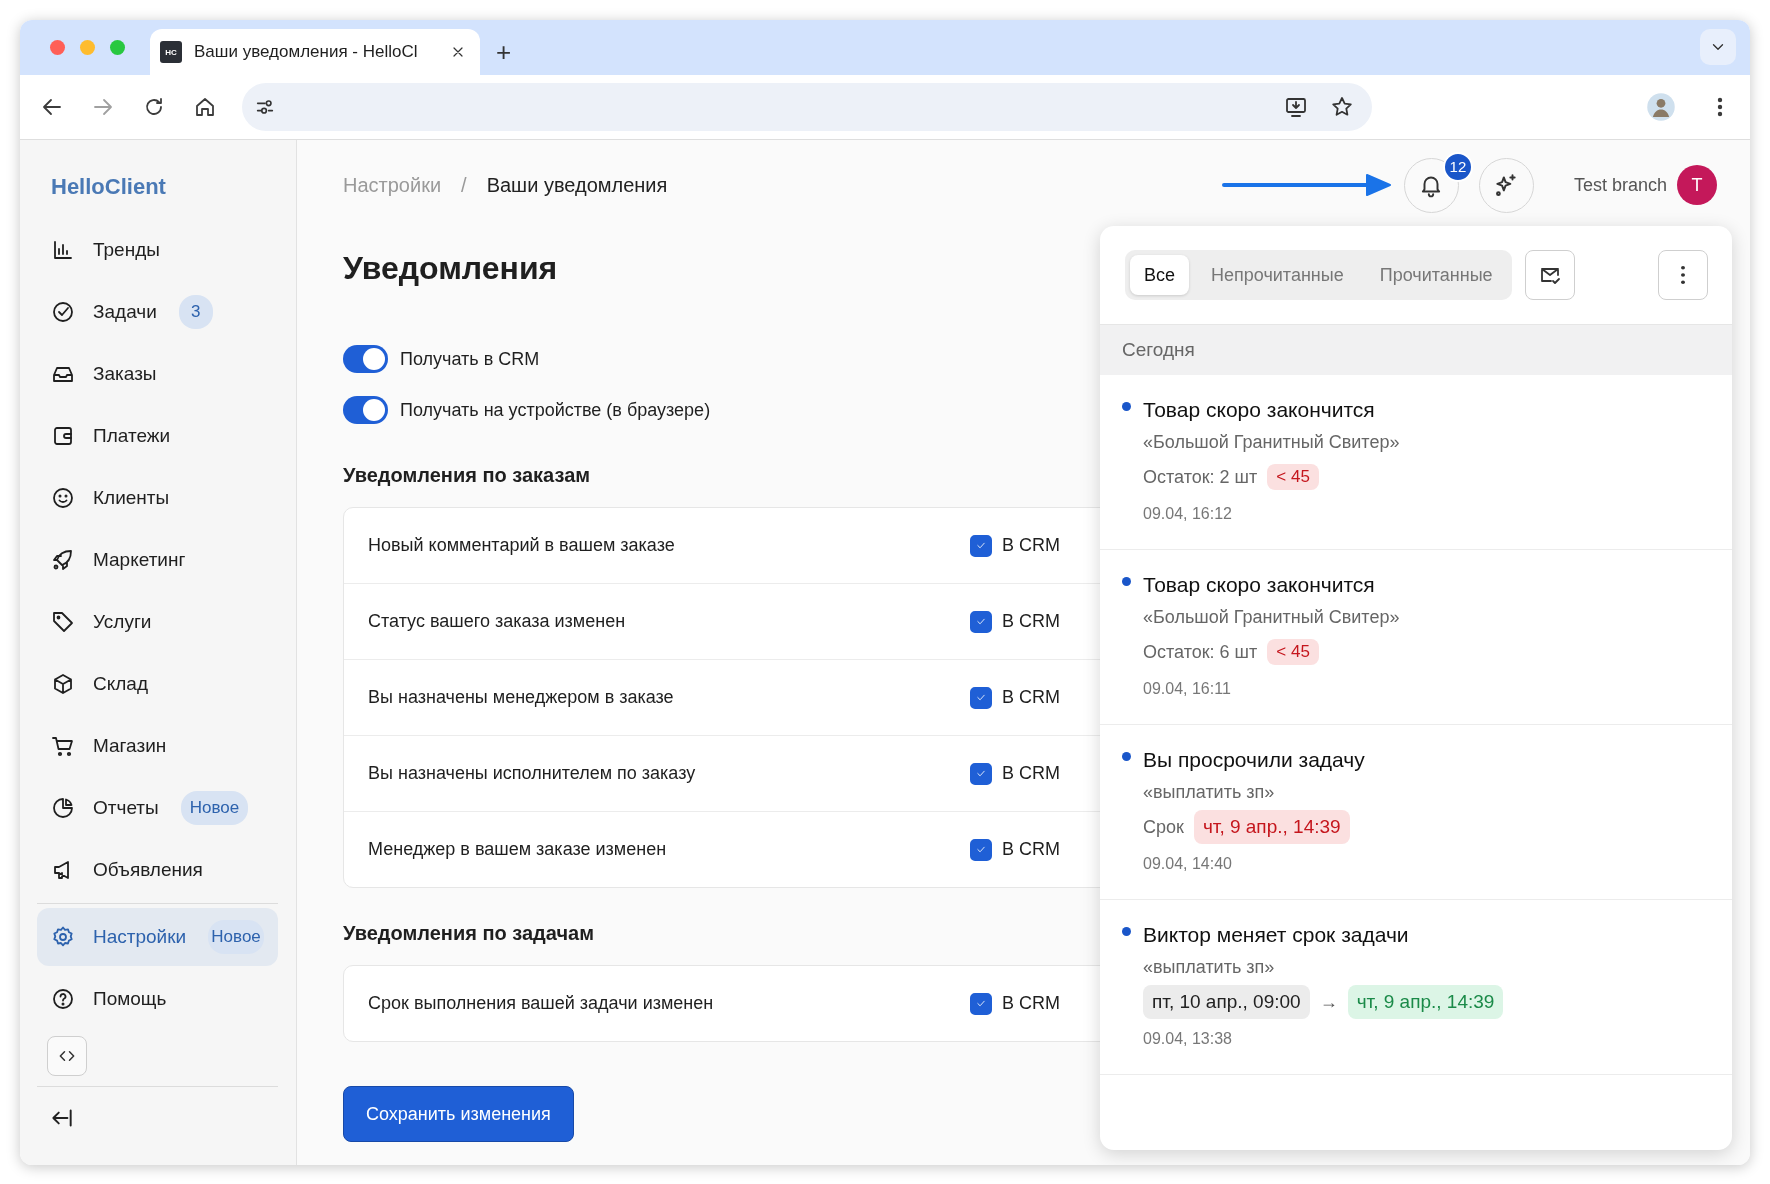 The image size is (1770, 1184). I want to click on sidebar-item: Склад, so click(157, 684).